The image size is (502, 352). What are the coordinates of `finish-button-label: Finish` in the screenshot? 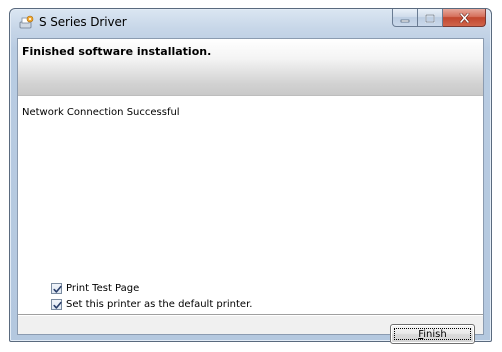 It's located at (432, 334).